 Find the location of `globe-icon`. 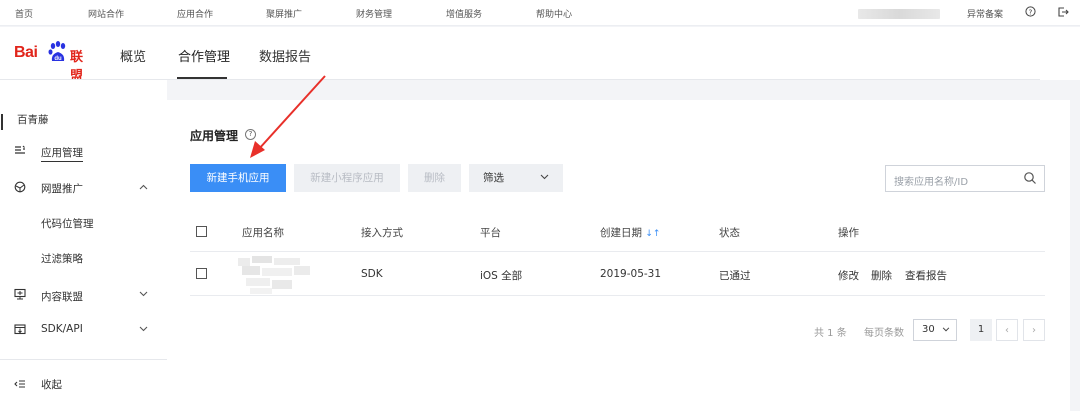

globe-icon is located at coordinates (20, 187).